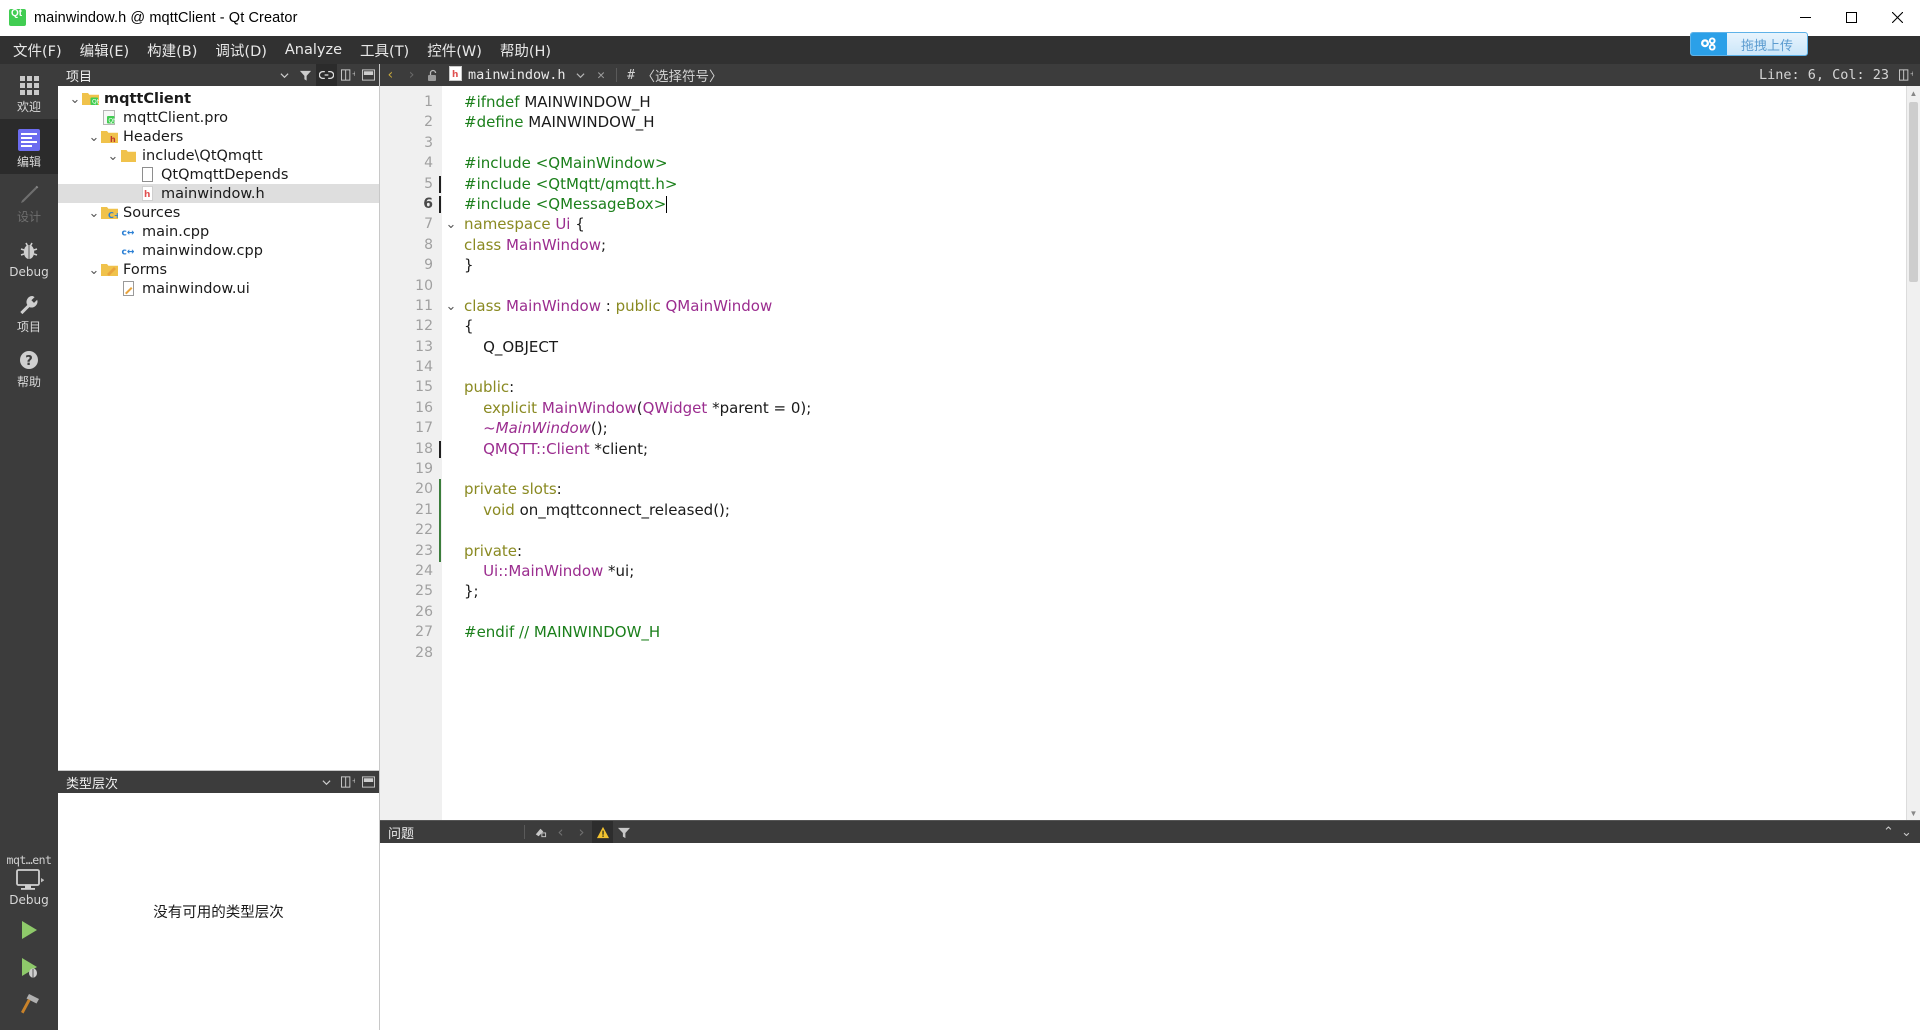  What do you see at coordinates (527, 448) in the screenshot?
I see `code-token: QMQTT::Client` at bounding box center [527, 448].